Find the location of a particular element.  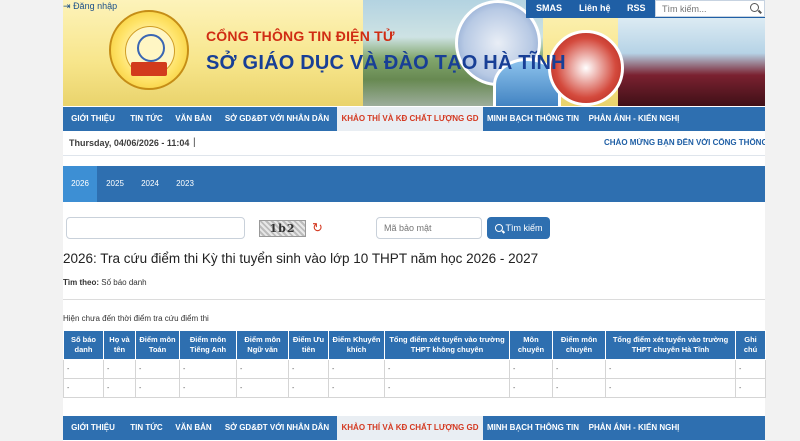

site-search-input is located at coordinates (710, 8).